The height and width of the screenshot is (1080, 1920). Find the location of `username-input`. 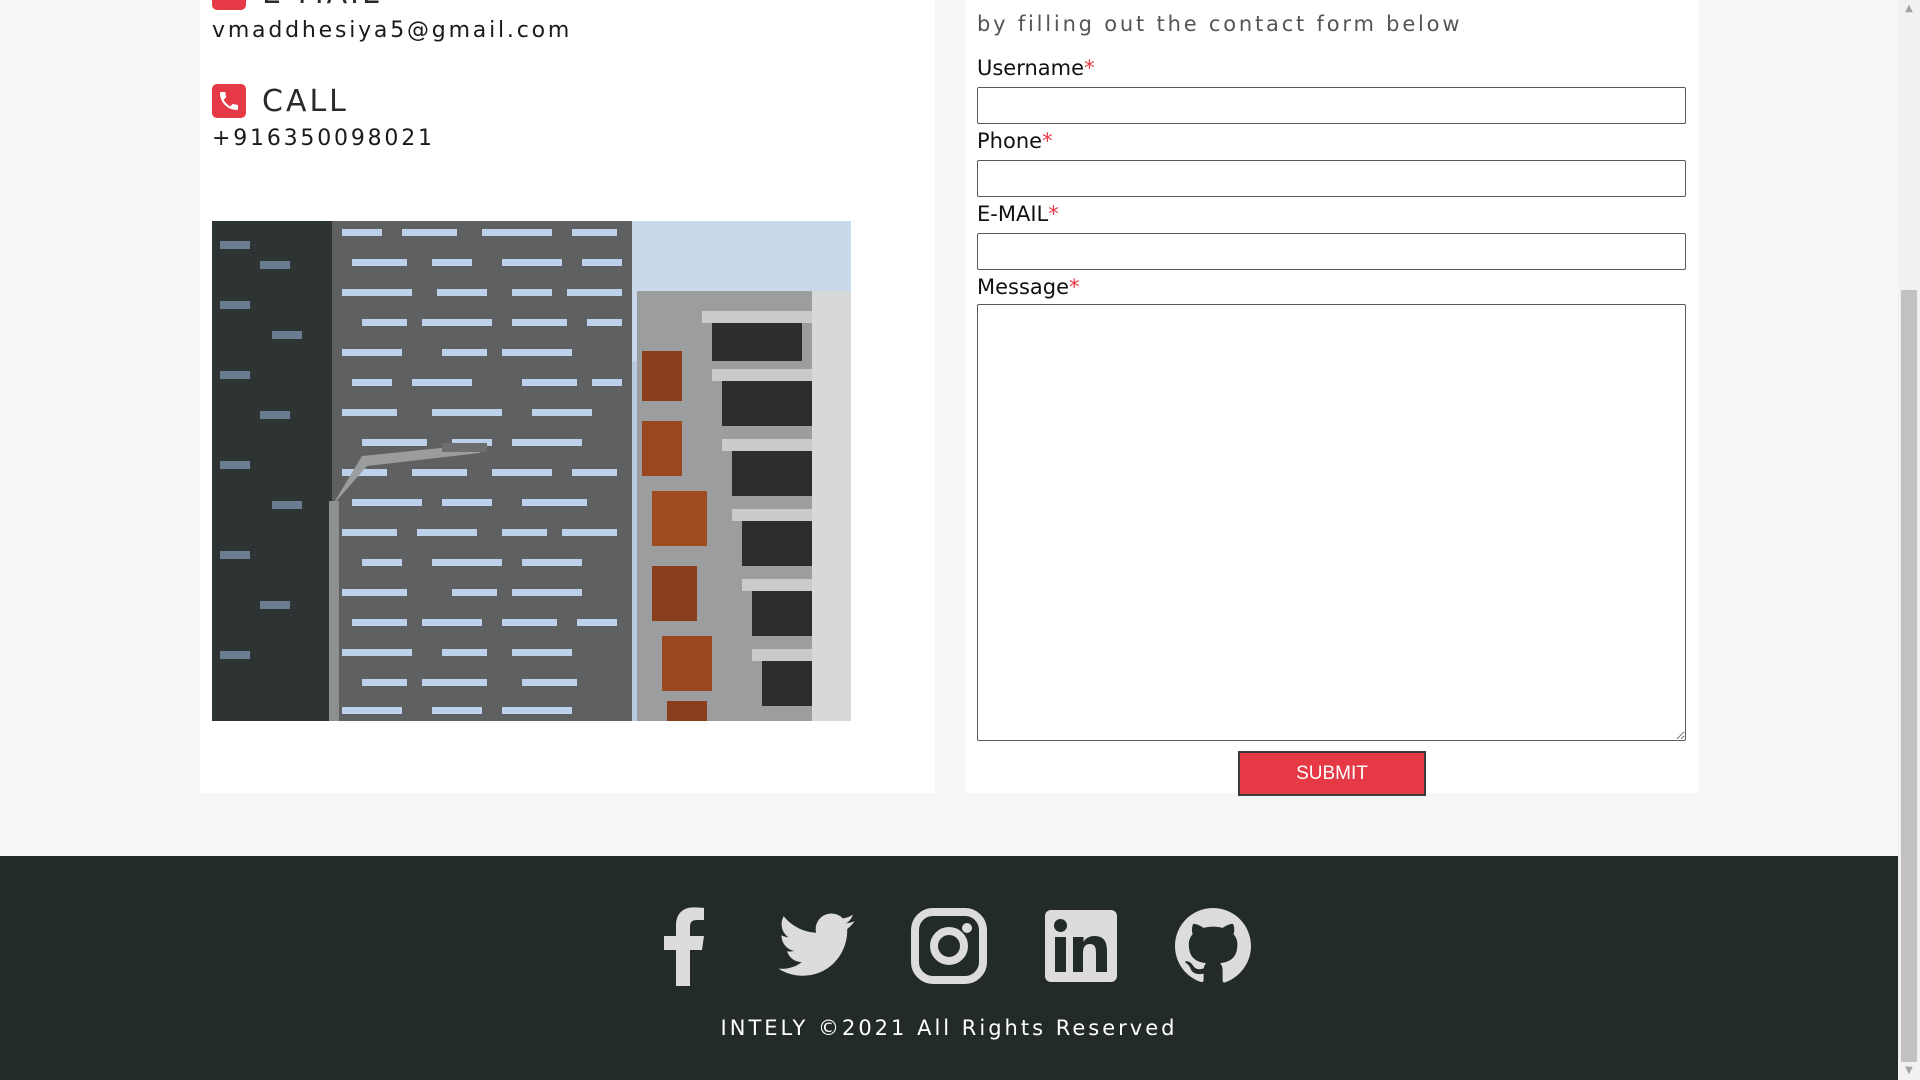

username-input is located at coordinates (1331, 105).